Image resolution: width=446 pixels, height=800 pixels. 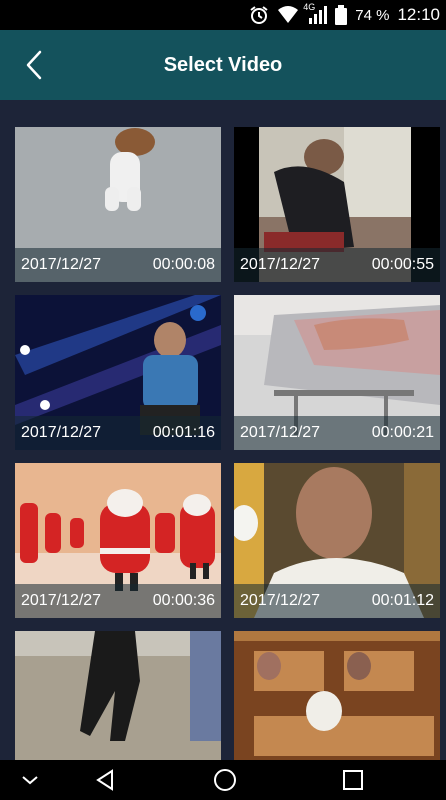 I want to click on back-button, so click(x=34, y=65).